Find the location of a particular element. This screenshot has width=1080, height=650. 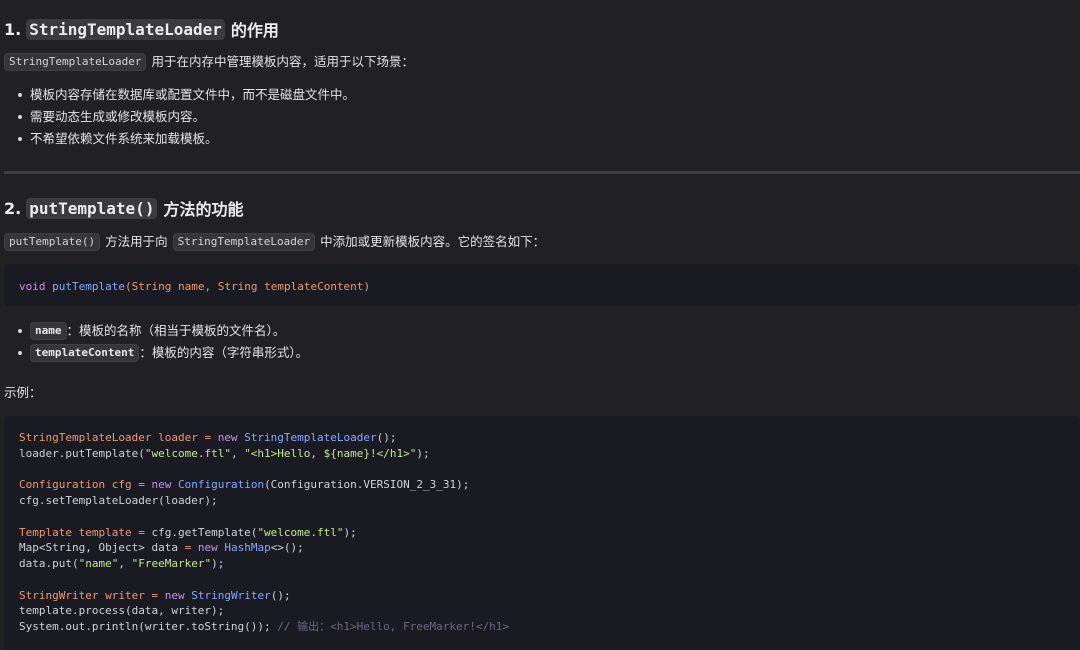

section-2-intro-text-1: 方法用于向 is located at coordinates (136, 241).